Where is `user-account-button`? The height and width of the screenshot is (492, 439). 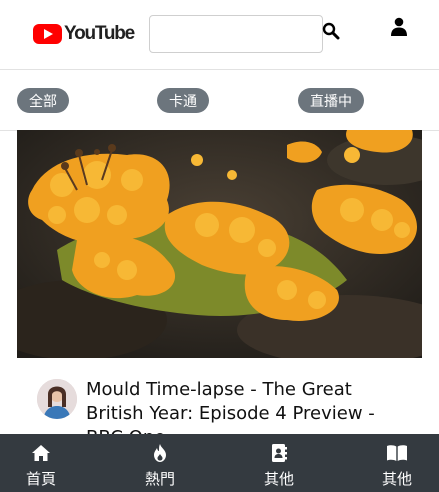
user-account-button is located at coordinates (399, 27).